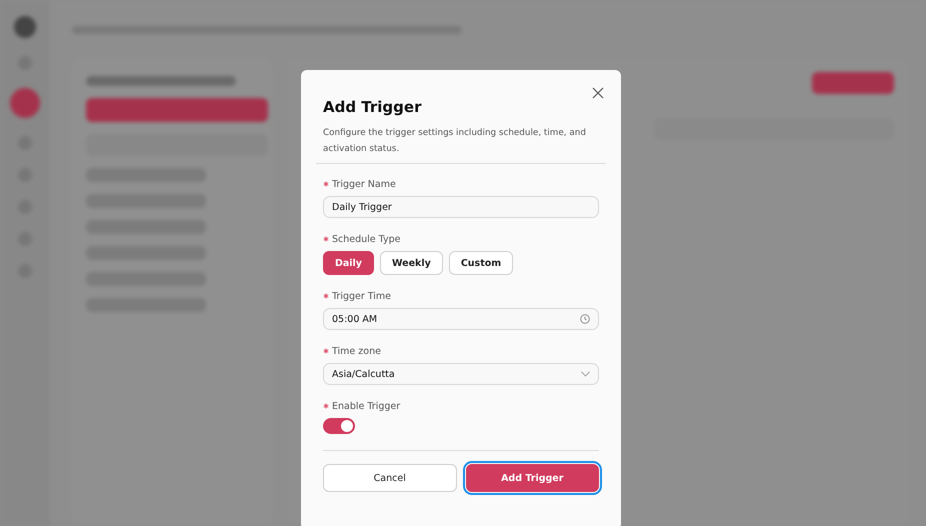 The image size is (926, 526). Describe the element at coordinates (461, 374) in the screenshot. I see `timezone-select: Asia/Calcutta` at that location.